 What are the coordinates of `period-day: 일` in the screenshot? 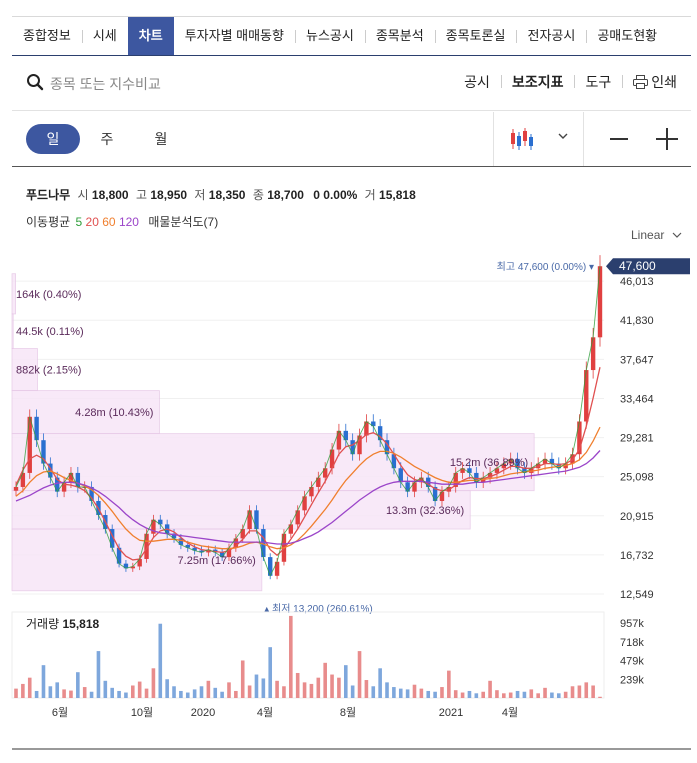 It's located at (53, 139).